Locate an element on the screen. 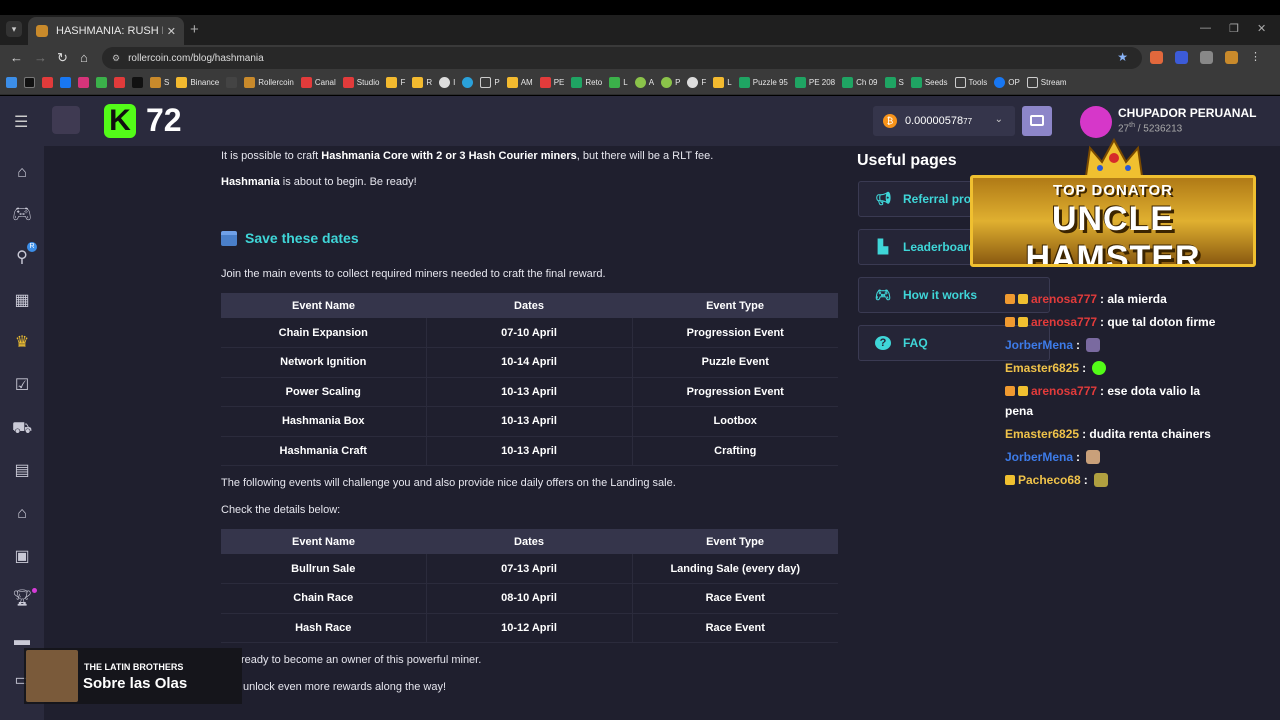 This screenshot has height=720, width=1280. store-icon: ▣ is located at coordinates (22, 557).